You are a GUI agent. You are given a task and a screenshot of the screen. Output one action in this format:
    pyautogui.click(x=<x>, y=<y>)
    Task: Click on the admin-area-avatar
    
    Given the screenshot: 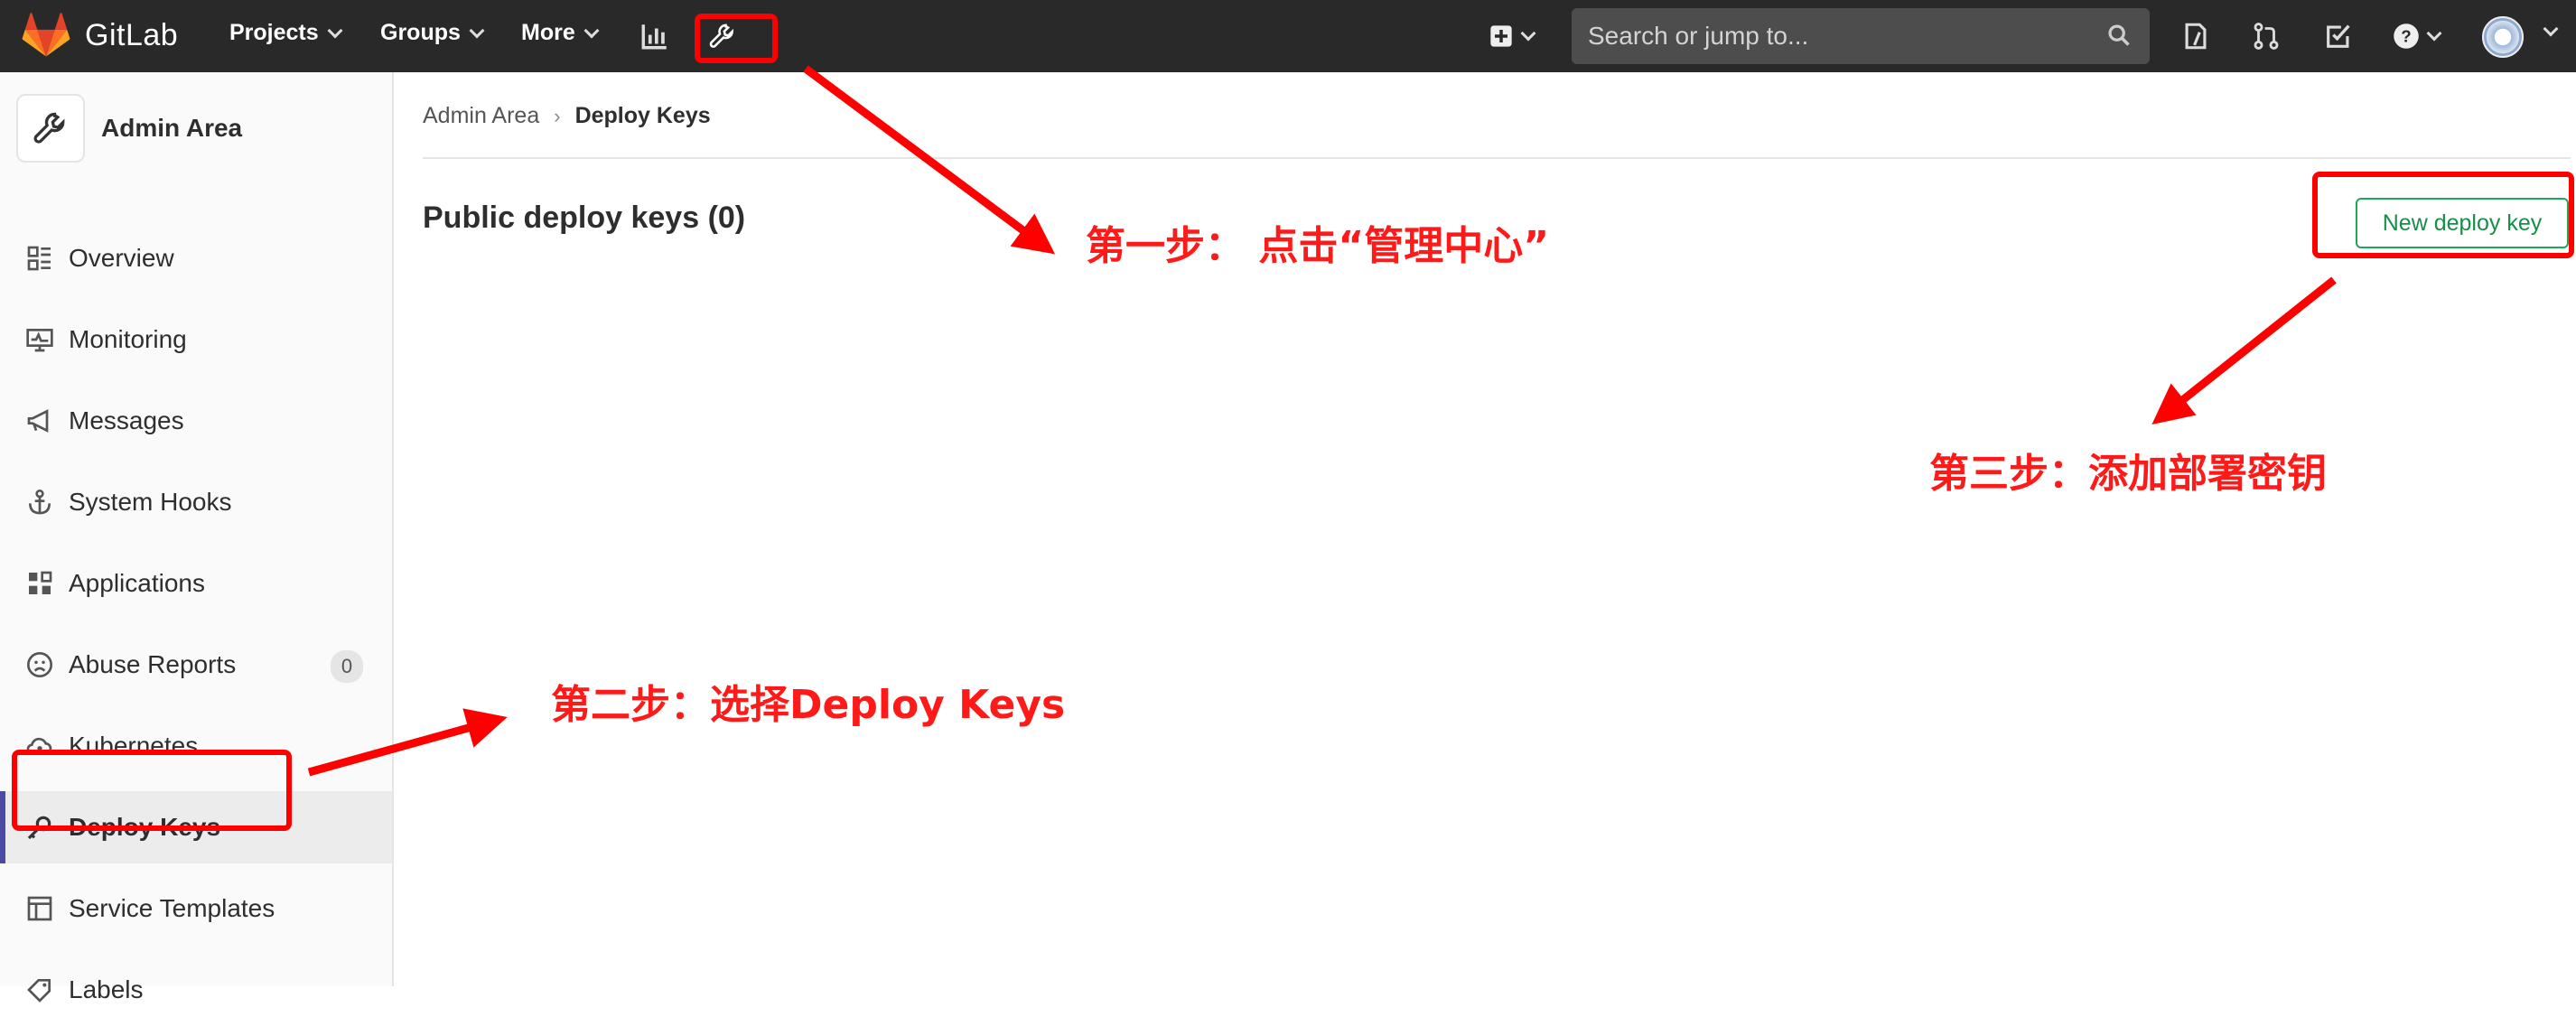 What is the action you would take?
    pyautogui.click(x=51, y=128)
    